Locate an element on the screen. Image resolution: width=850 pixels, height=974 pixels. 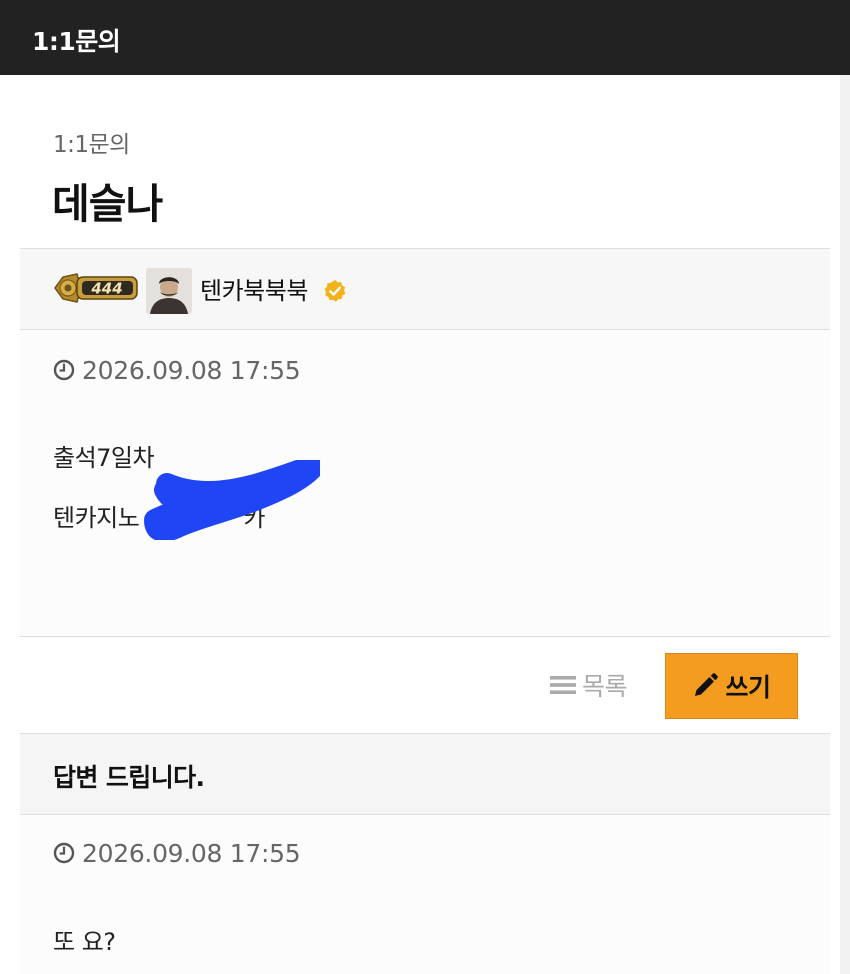
write-button-label: 쓰기 is located at coordinates (748, 687).